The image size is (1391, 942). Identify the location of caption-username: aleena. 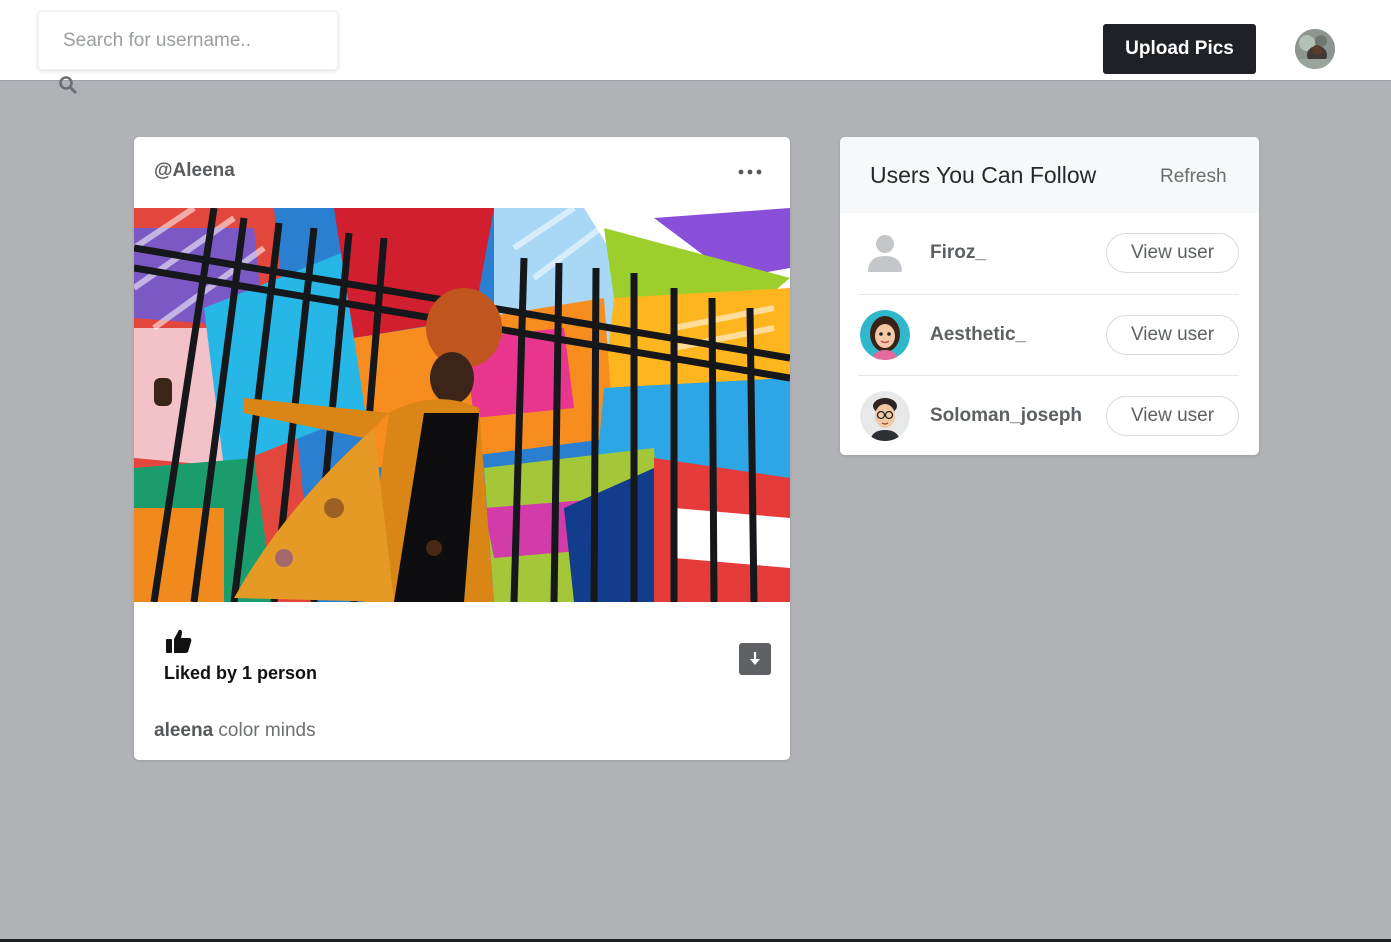
(183, 730).